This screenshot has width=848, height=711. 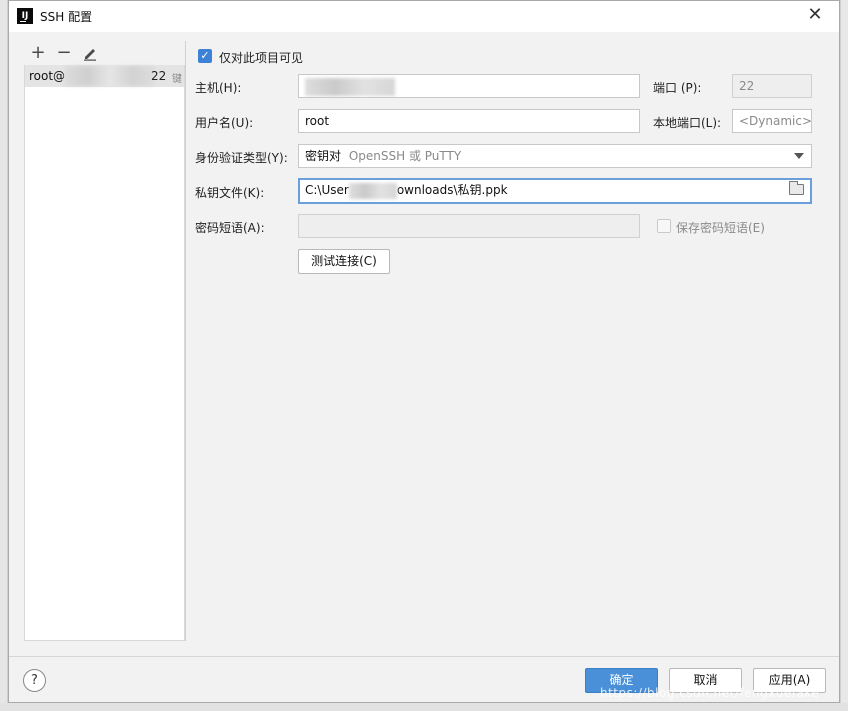 What do you see at coordinates (323, 156) in the screenshot?
I see `auth-type-value: 密钥对` at bounding box center [323, 156].